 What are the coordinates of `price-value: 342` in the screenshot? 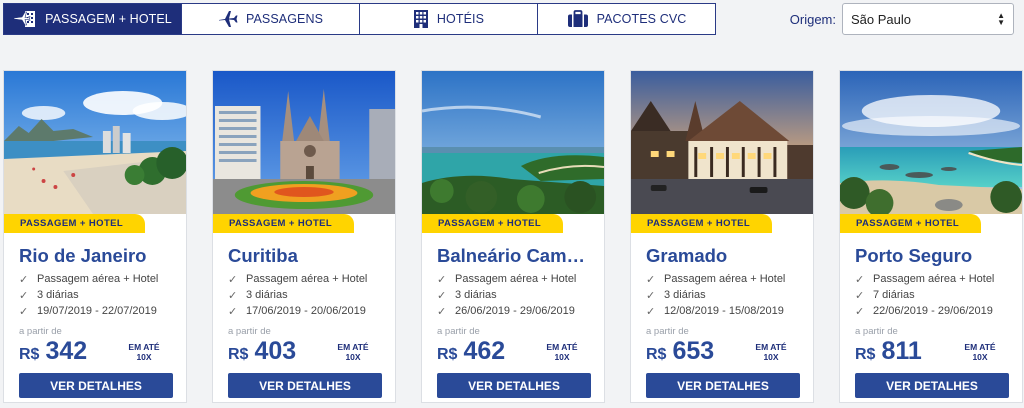 It's located at (66, 351).